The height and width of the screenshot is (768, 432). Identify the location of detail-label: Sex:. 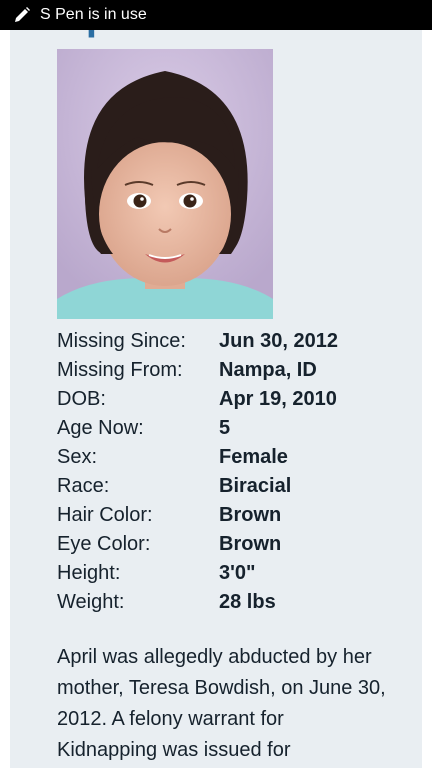
(77, 457).